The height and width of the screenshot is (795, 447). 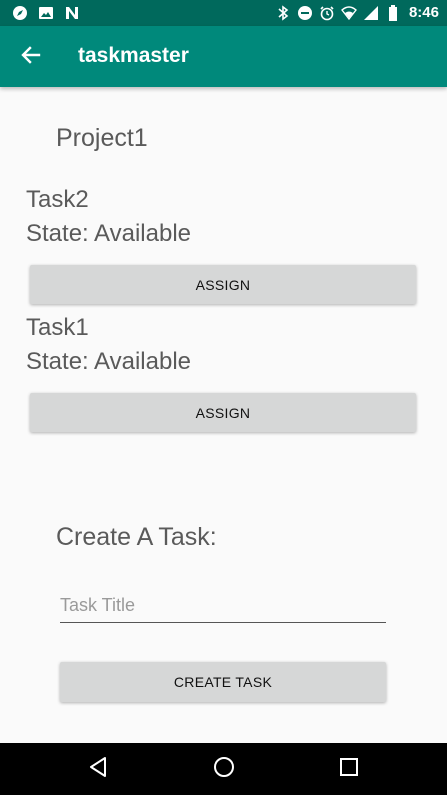 I want to click on alarm-icon, so click(x=327, y=13).